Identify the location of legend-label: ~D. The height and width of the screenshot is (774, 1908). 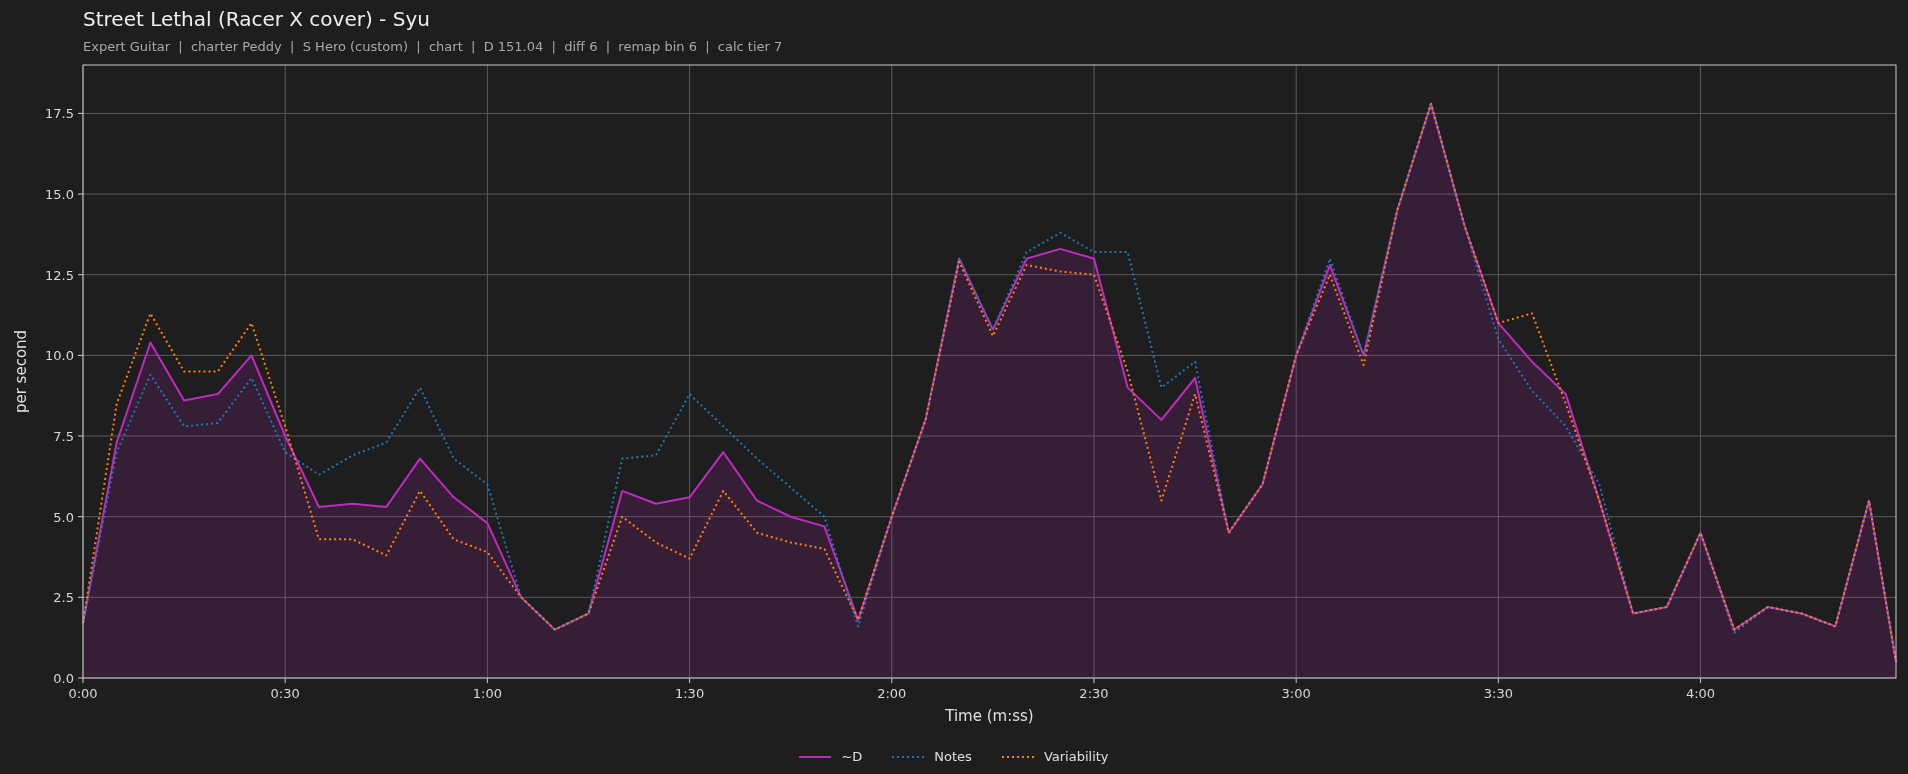
(852, 757).